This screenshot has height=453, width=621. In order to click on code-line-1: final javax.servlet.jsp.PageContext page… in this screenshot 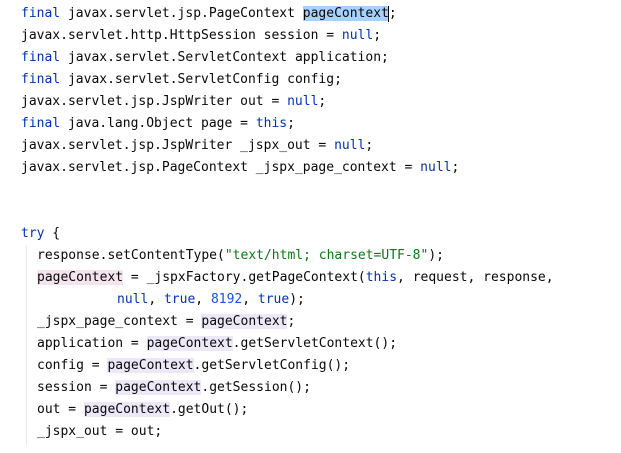, I will do `click(209, 14)`.